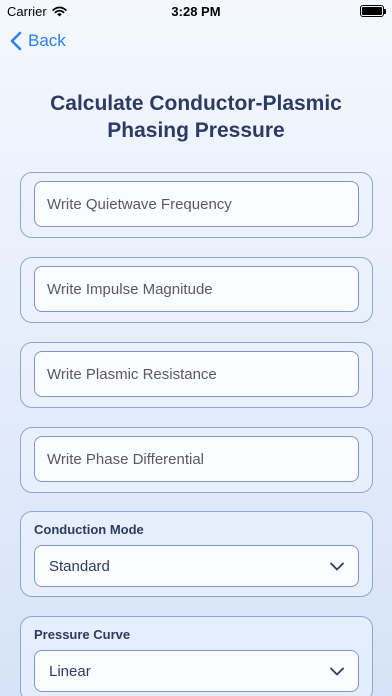 This screenshot has height=696, width=392. I want to click on input-card-quietwave-frequency: Write Quietwave Frequency, so click(196, 205).